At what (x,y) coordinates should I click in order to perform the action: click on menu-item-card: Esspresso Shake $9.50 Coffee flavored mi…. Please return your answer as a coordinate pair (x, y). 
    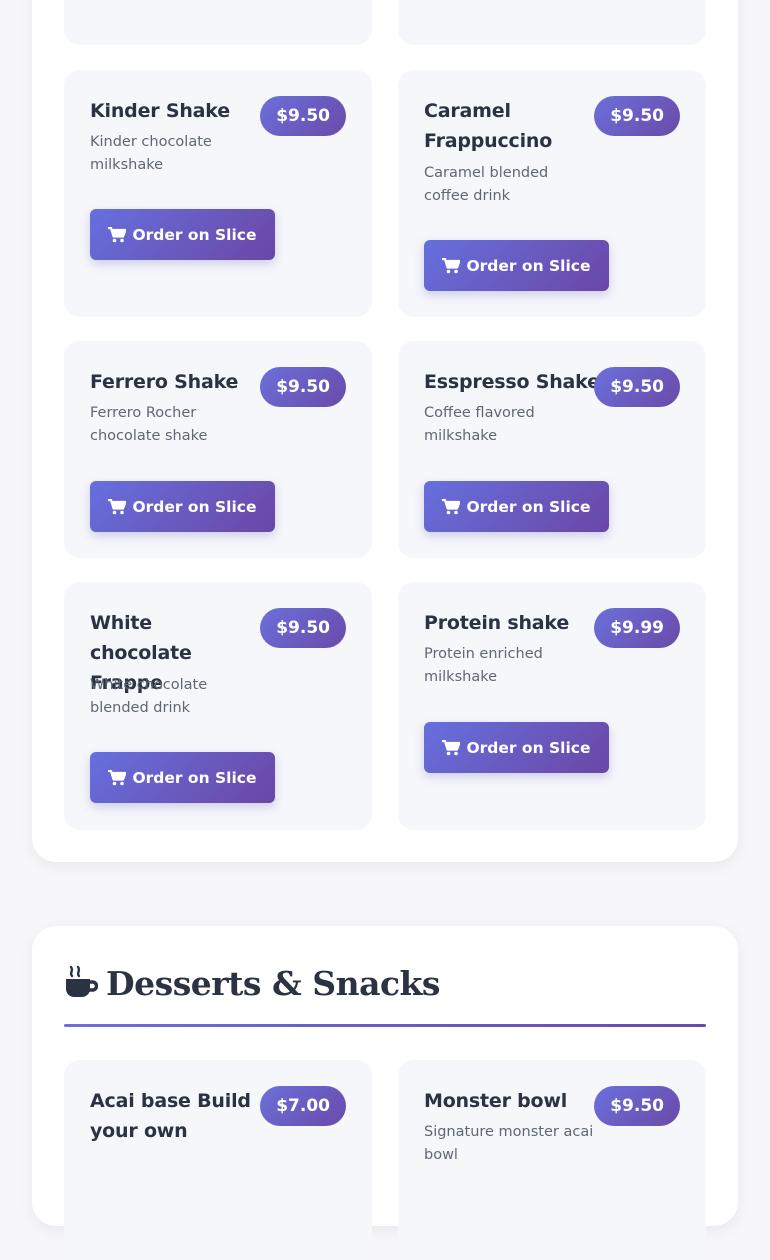
    Looking at the image, I should click on (552, 449).